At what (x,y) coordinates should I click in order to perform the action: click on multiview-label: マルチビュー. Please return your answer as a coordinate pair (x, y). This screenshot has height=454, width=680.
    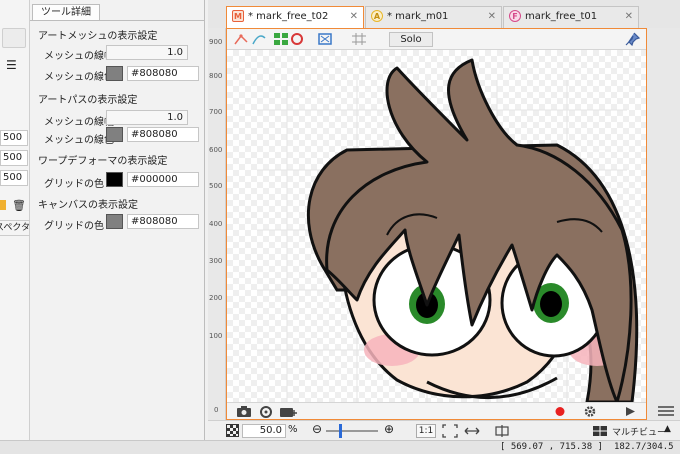
    Looking at the image, I should click on (639, 431).